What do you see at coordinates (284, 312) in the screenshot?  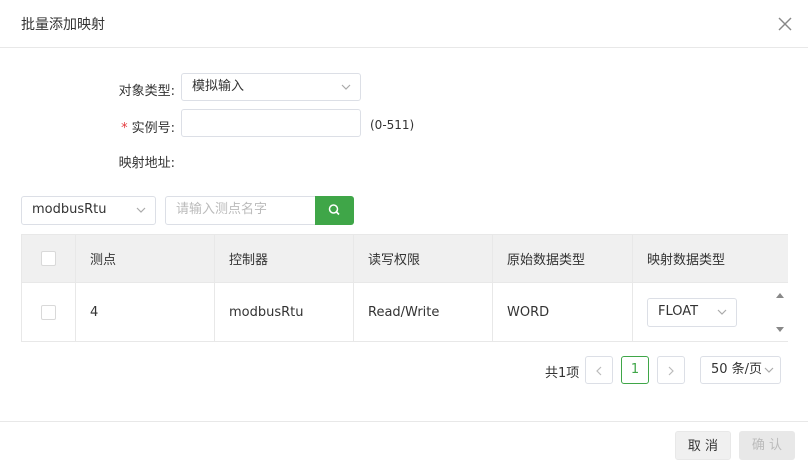 I see `cell-controller: modbusRtu` at bounding box center [284, 312].